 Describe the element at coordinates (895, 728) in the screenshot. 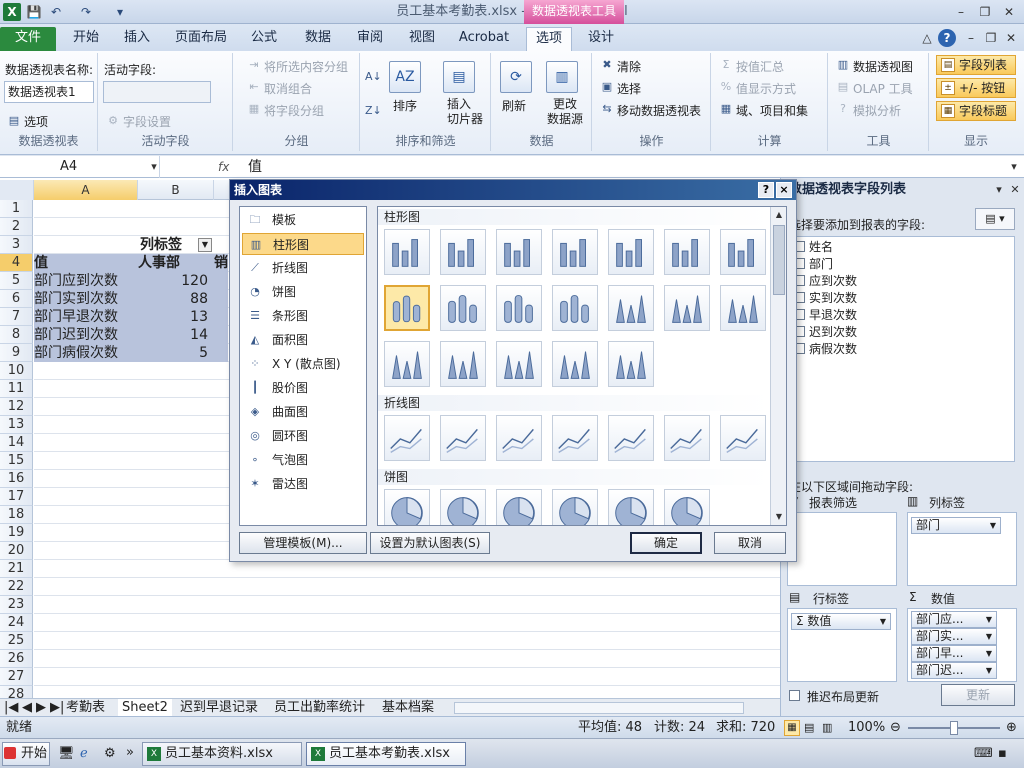

I see `zoom-out-icon: ⊖` at that location.